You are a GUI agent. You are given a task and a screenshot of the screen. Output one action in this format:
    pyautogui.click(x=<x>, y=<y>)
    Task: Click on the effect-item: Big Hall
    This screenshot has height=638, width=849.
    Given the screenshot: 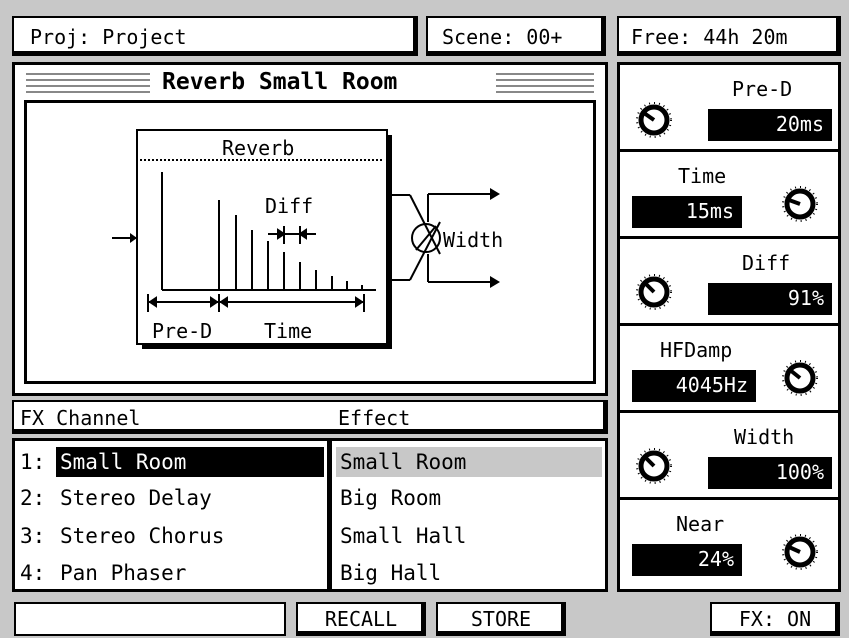 What is the action you would take?
    pyautogui.click(x=390, y=573)
    